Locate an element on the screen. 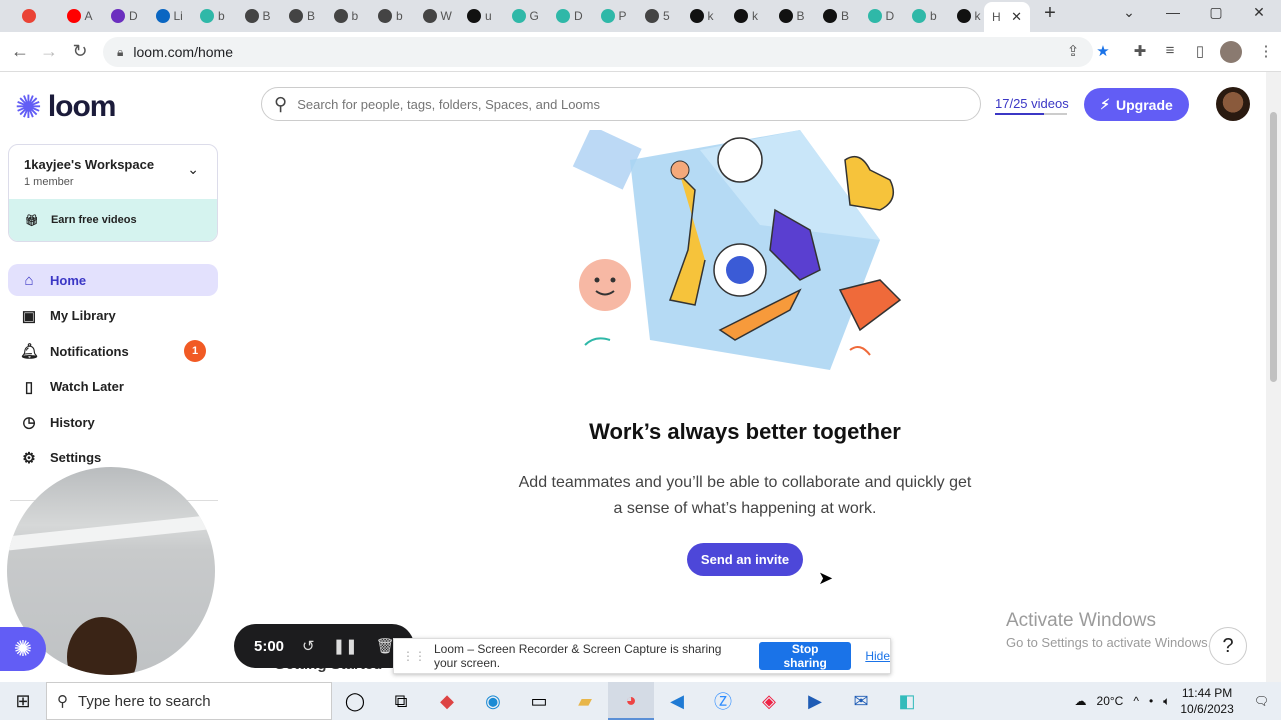  clock-icon: ◷ is located at coordinates (29, 422).